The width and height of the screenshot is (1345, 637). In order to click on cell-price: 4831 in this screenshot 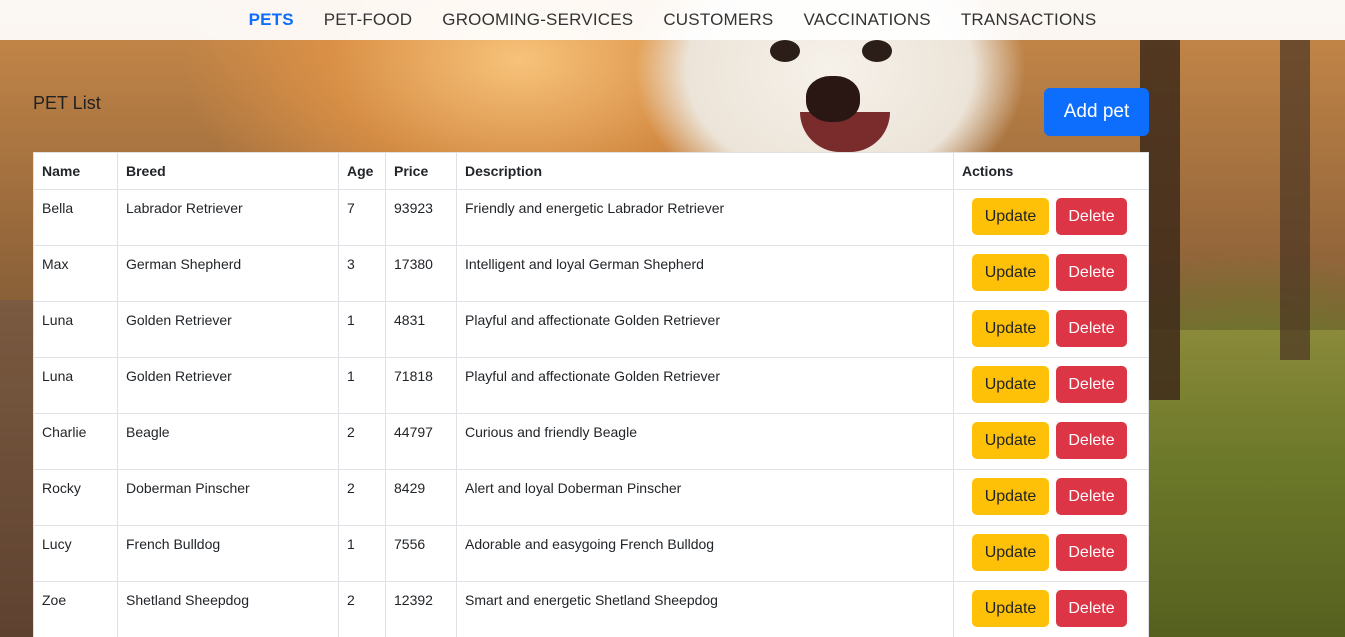, I will do `click(421, 329)`.